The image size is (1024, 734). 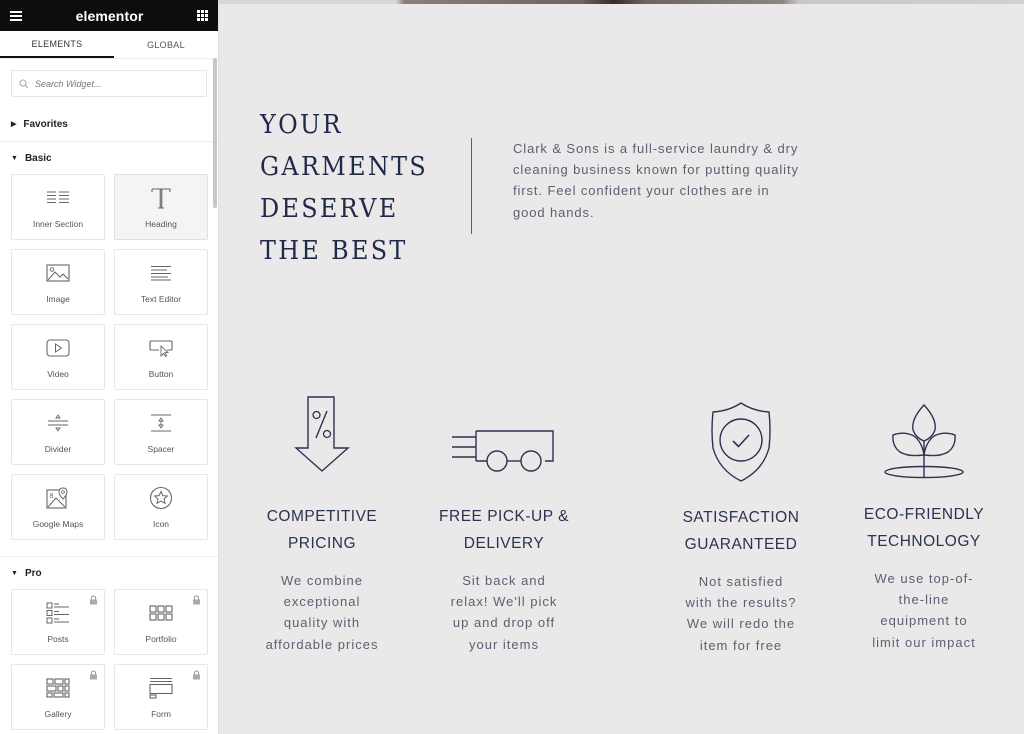 I want to click on widget-divider: Divider, so click(x=58, y=432).